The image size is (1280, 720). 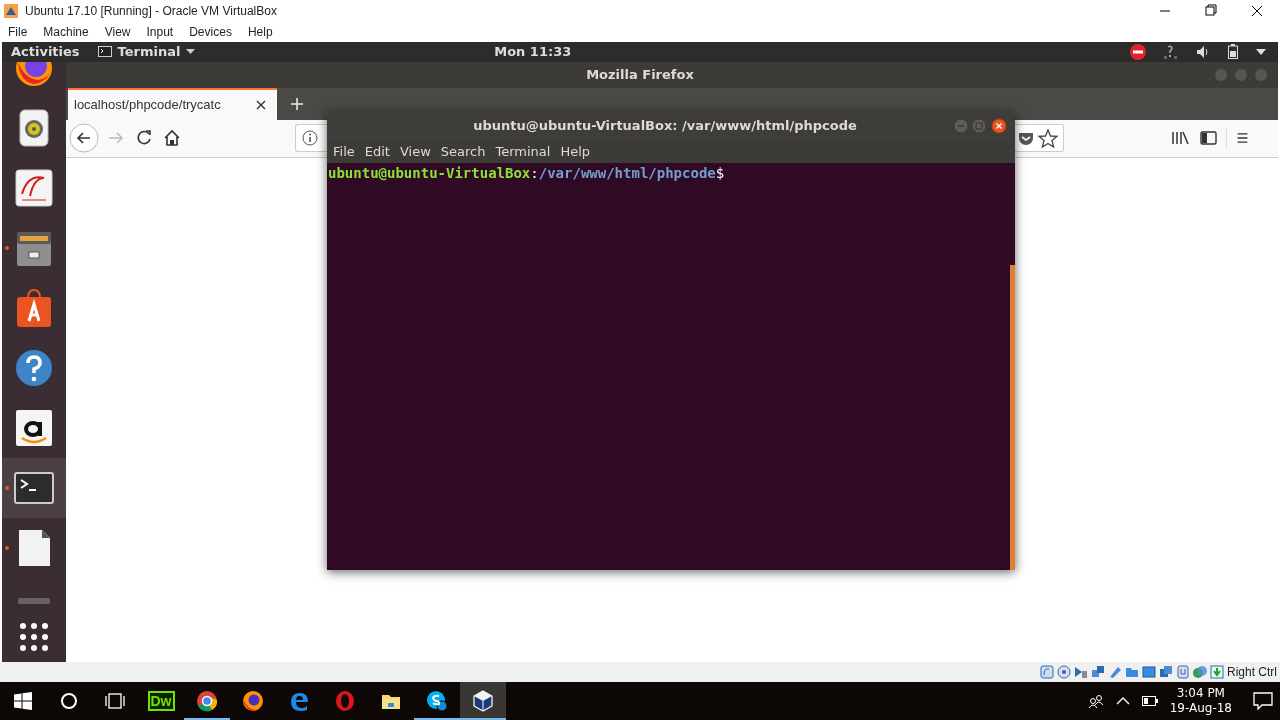 I want to click on activities-button: Activities, so click(x=45, y=52).